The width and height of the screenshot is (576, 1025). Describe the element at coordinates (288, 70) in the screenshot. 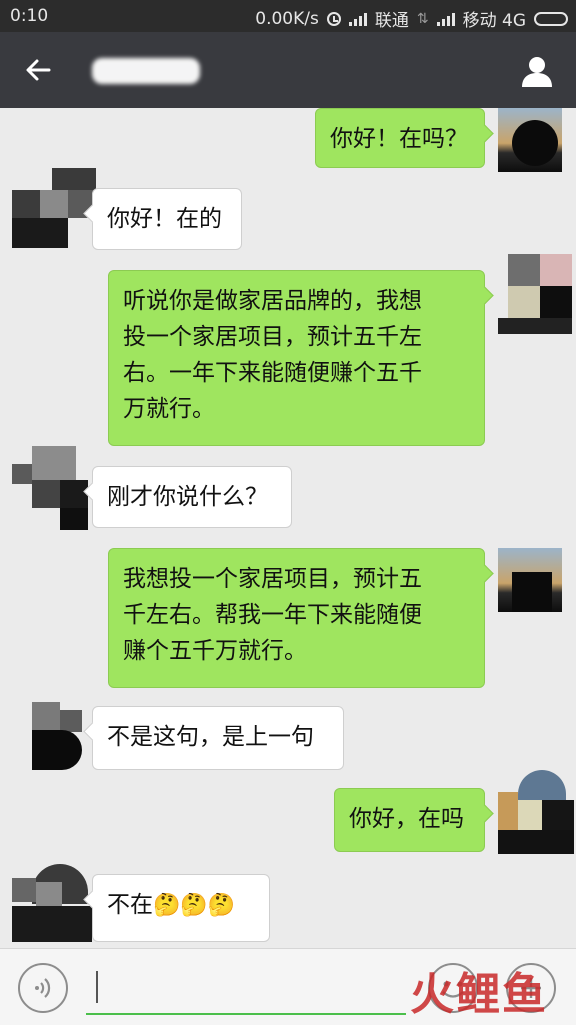

I see `chat-header` at that location.